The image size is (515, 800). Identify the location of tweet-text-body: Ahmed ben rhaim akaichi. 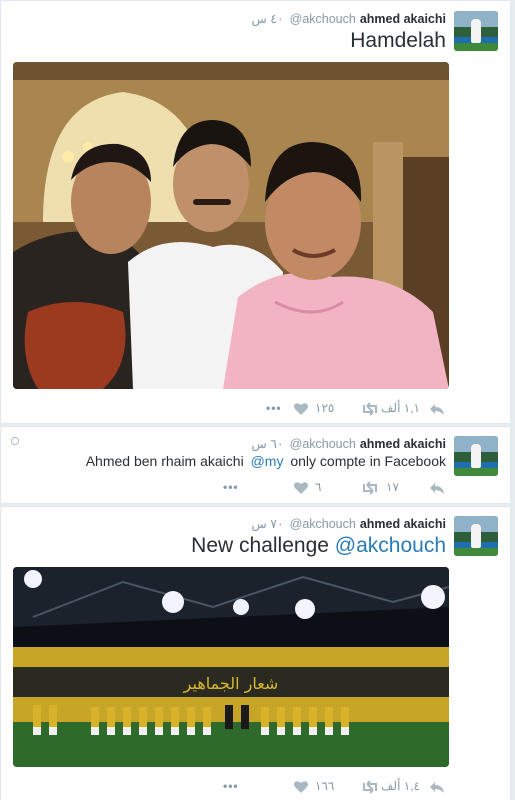
(164, 461).